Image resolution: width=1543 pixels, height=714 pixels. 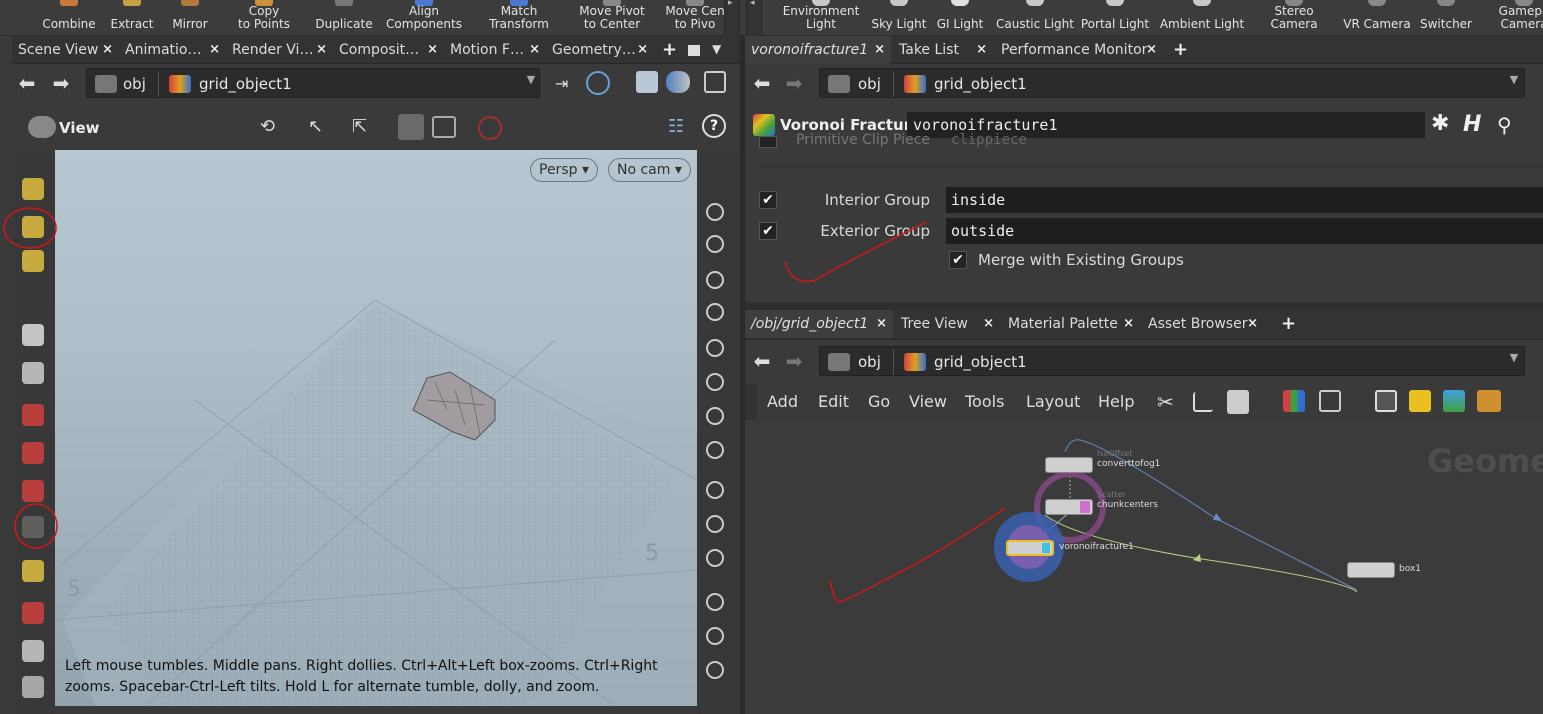 I want to click on shelf-light-8: Switcher, so click(x=1446, y=17).